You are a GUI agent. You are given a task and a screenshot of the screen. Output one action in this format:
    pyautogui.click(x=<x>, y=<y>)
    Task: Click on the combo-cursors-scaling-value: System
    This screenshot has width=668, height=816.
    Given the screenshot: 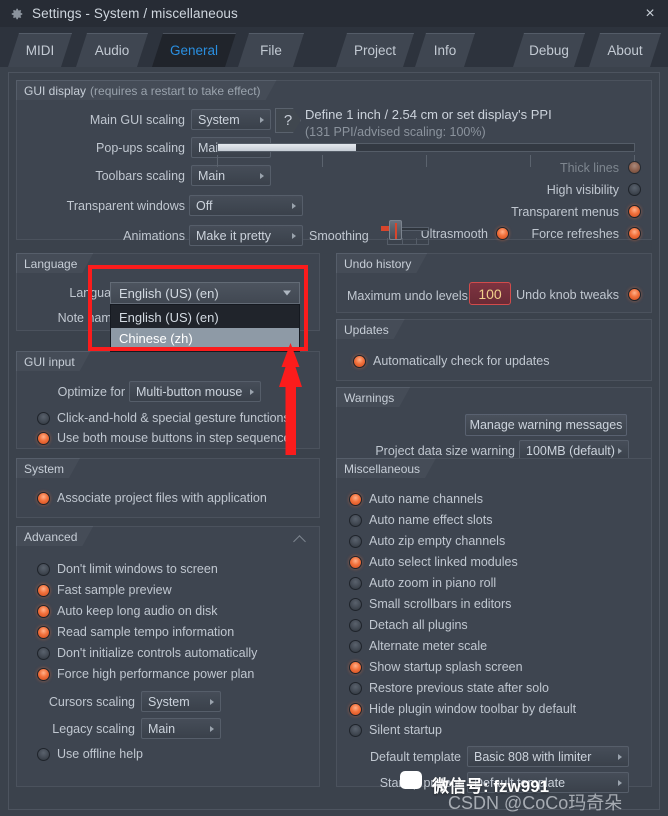 What is the action you would take?
    pyautogui.click(x=169, y=701)
    